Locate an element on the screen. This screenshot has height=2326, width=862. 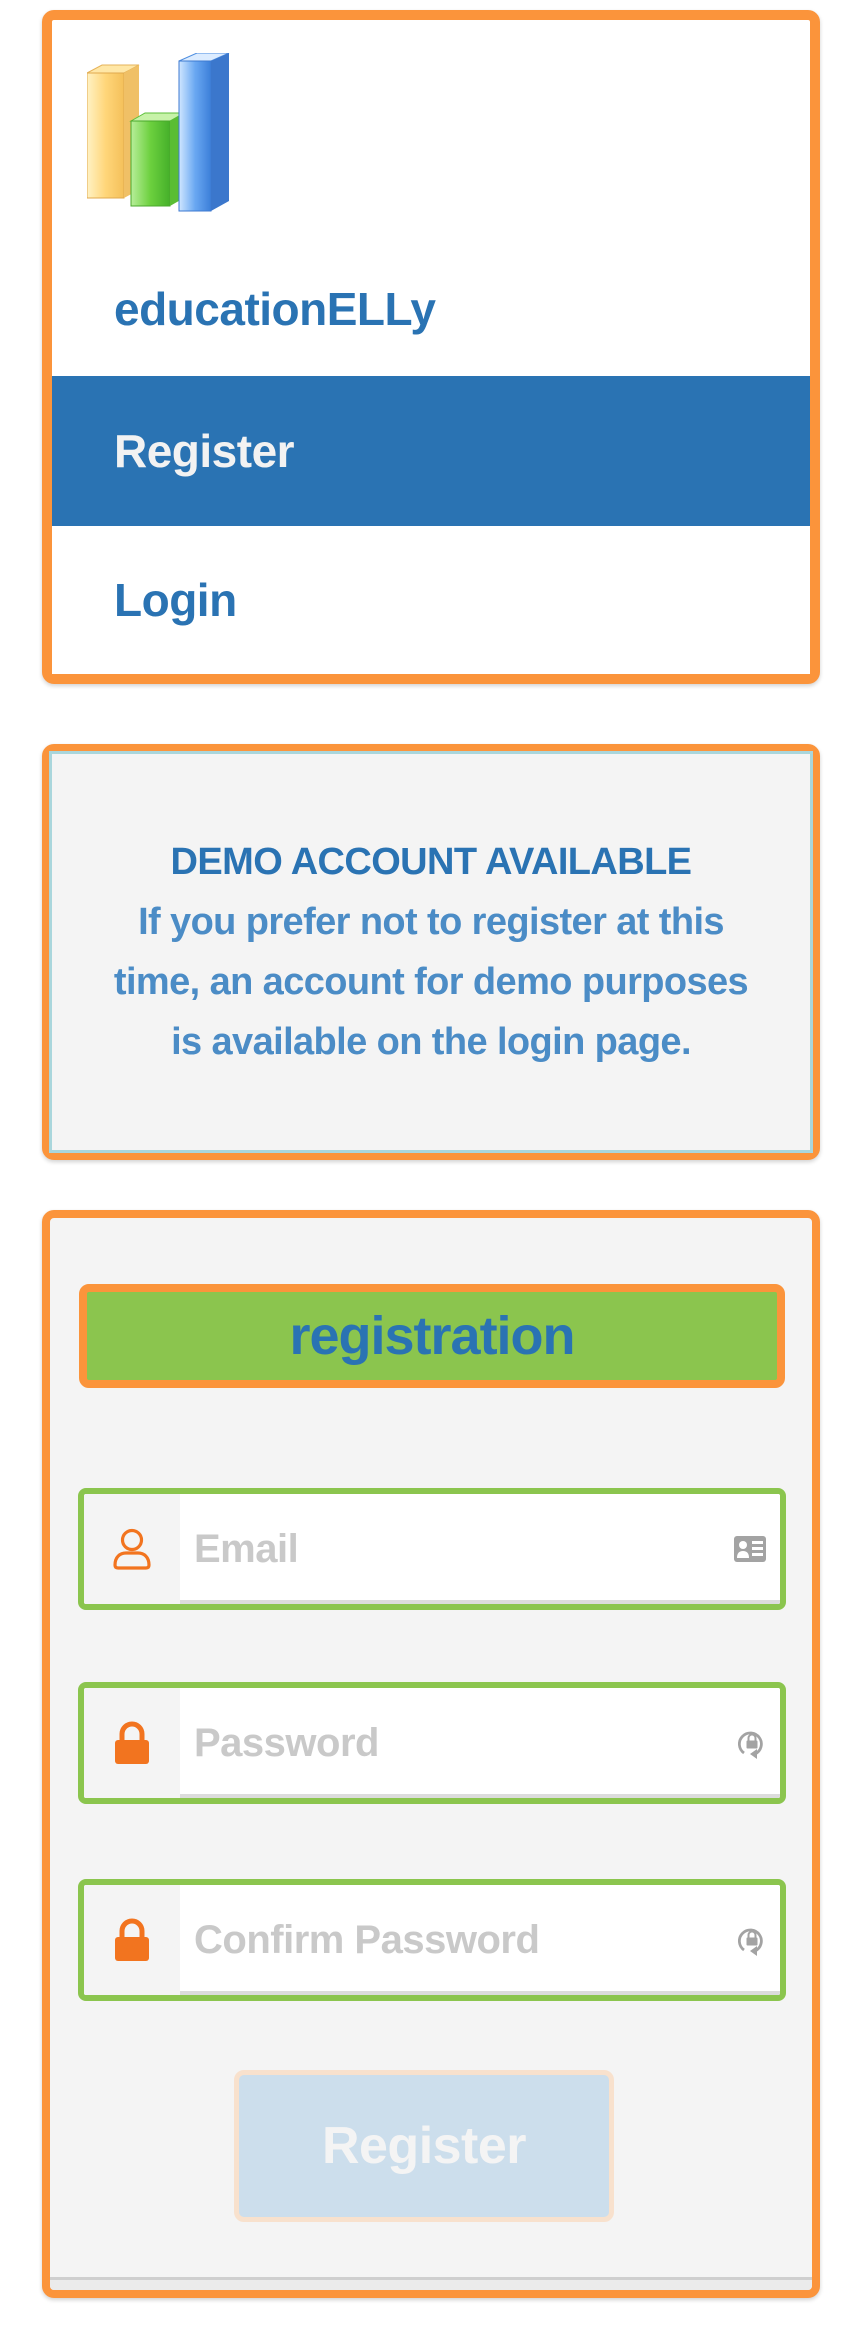
user-icon is located at coordinates (132, 1549).